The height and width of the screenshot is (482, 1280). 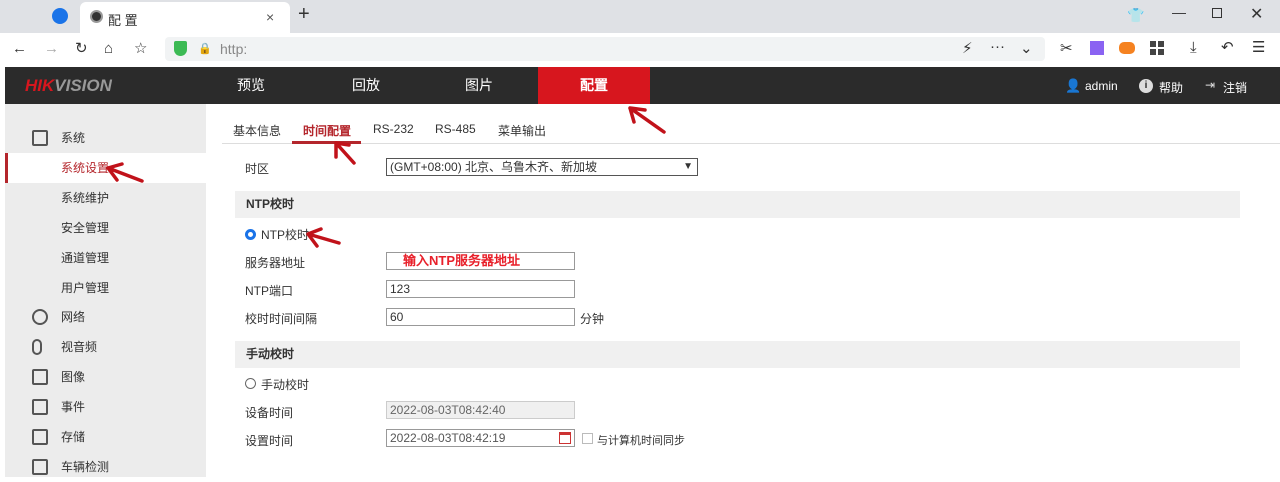 What do you see at coordinates (323, 237) in the screenshot?
I see `arrow-to-ntp-radio-icon` at bounding box center [323, 237].